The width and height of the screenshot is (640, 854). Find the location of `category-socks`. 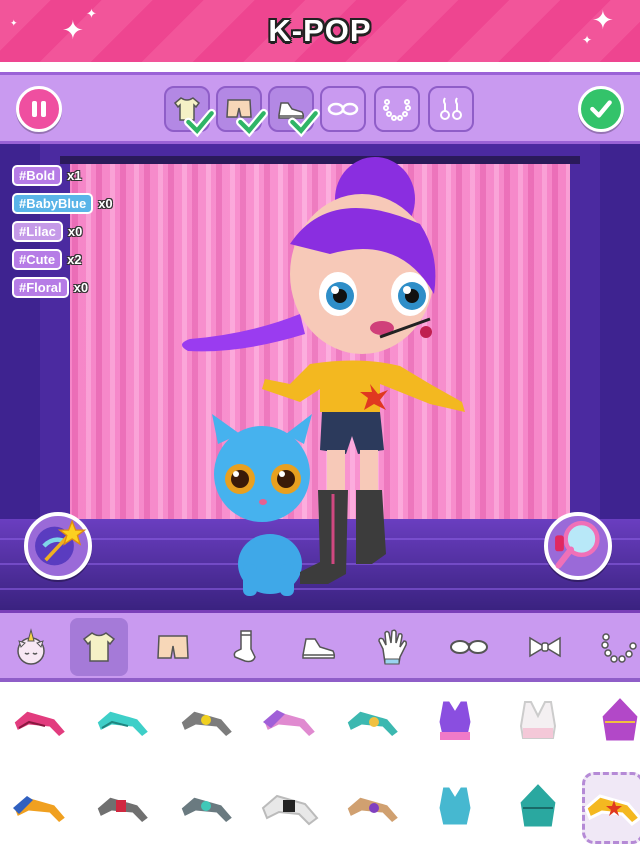

category-socks is located at coordinates (245, 647).